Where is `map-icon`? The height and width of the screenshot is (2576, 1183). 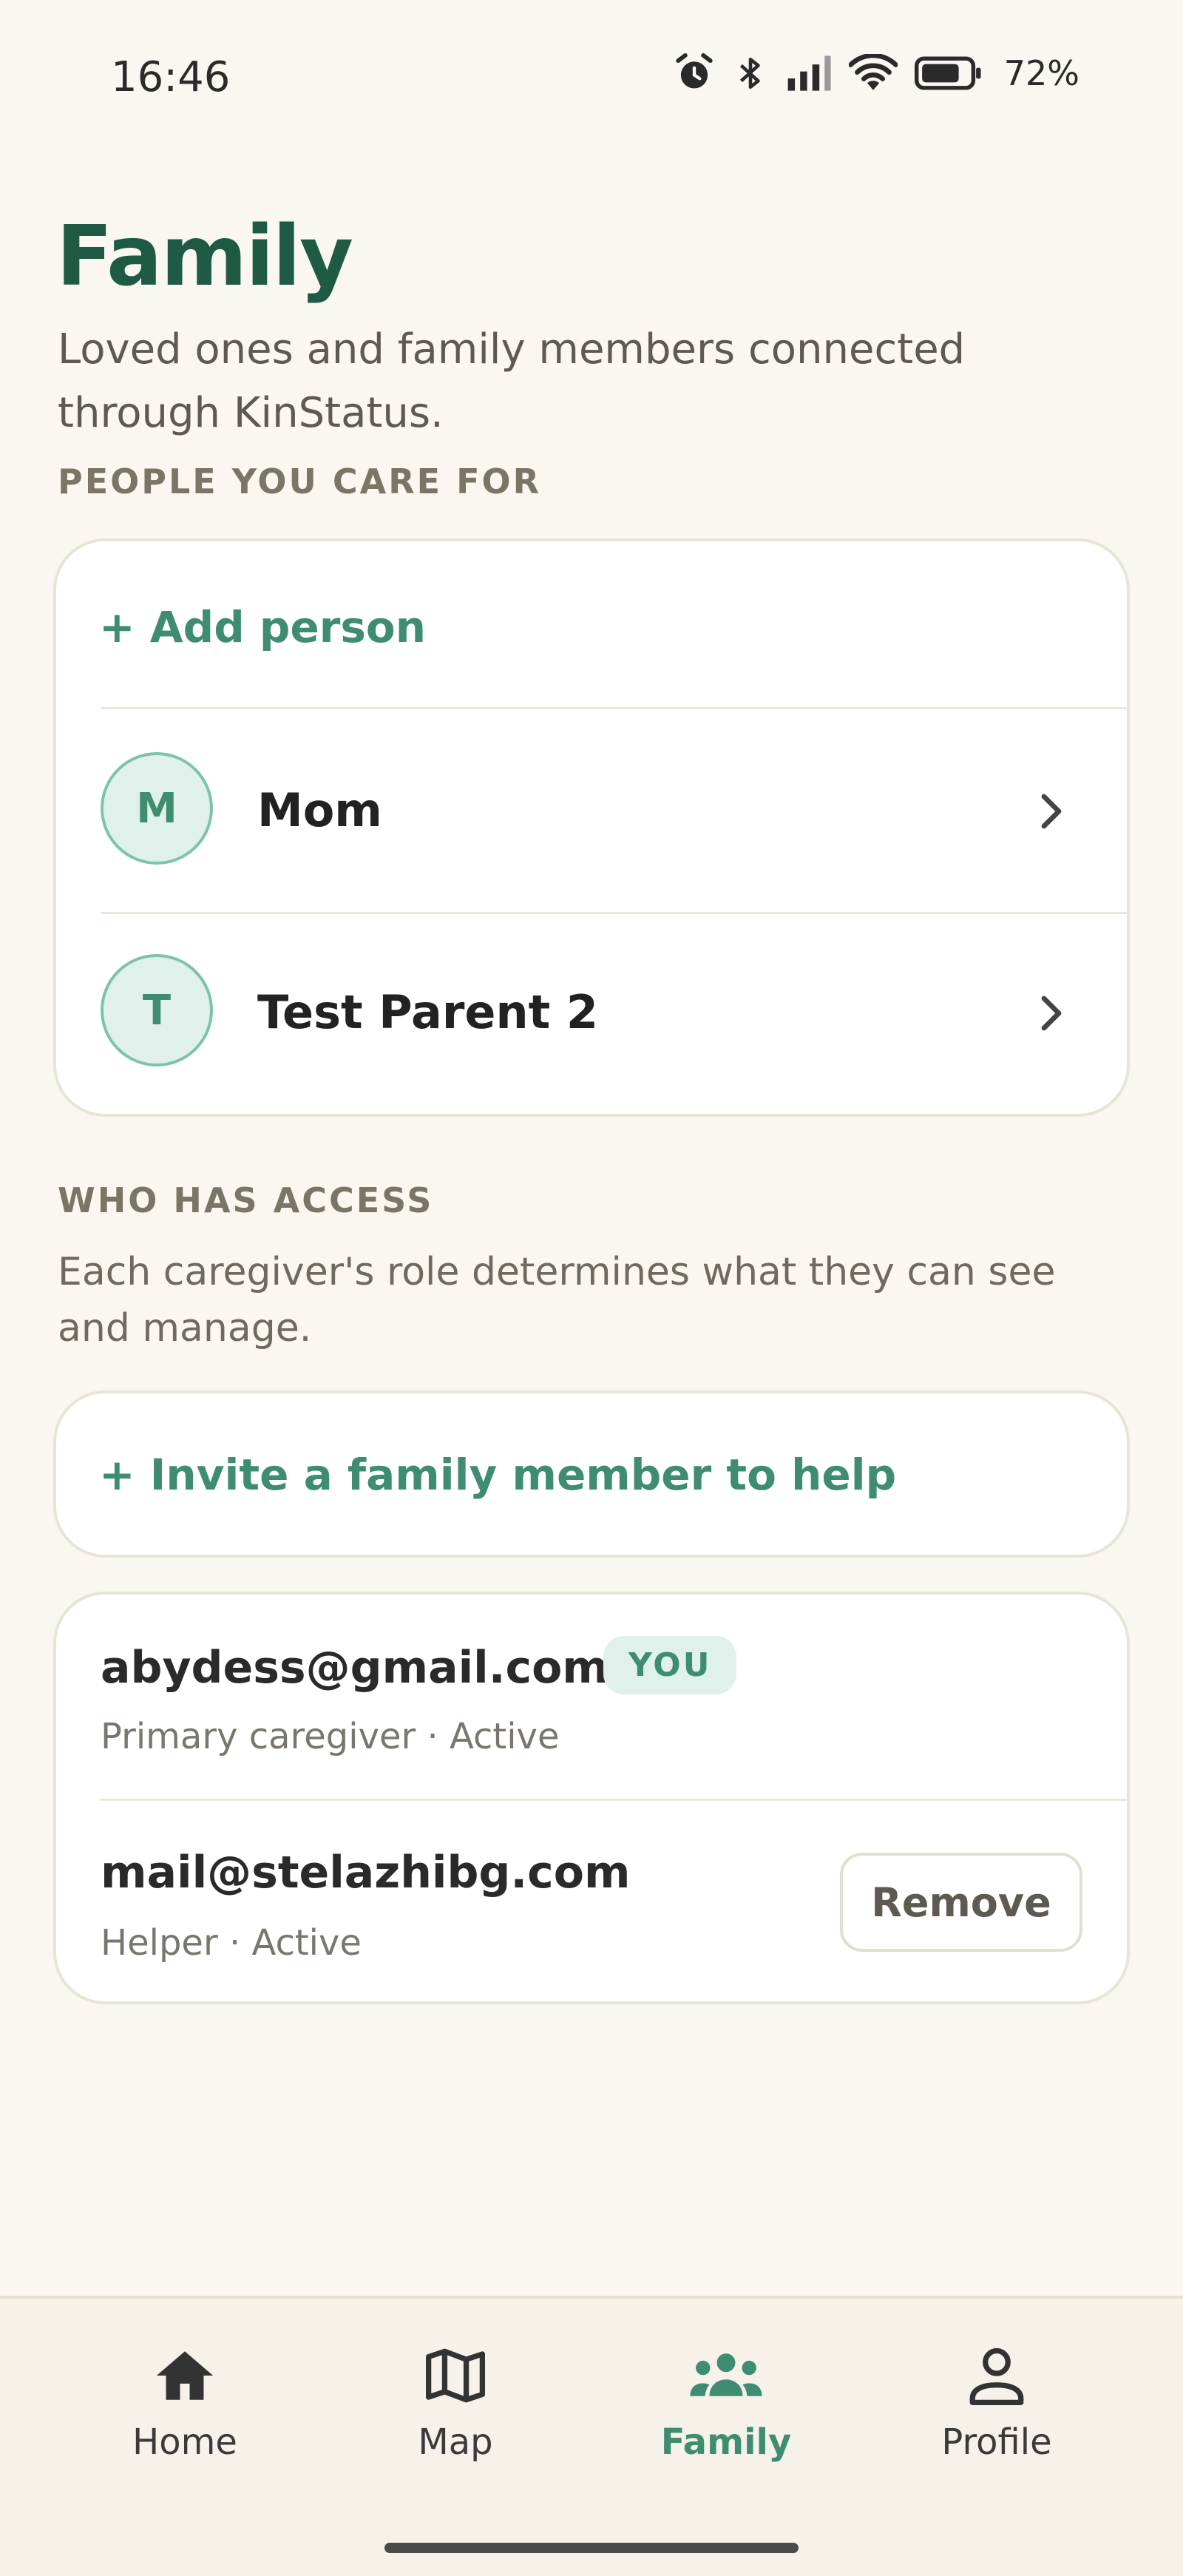
map-icon is located at coordinates (455, 2375).